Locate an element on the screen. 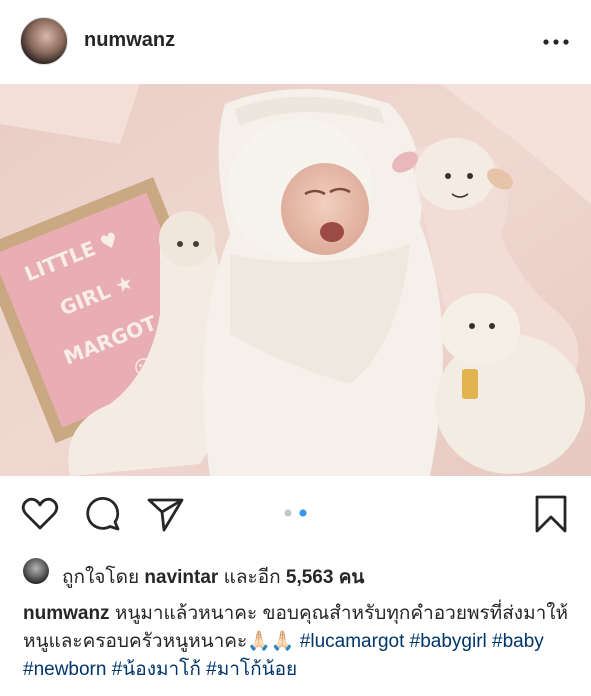 The width and height of the screenshot is (591, 696). hashtag: #lucamargot is located at coordinates (352, 641).